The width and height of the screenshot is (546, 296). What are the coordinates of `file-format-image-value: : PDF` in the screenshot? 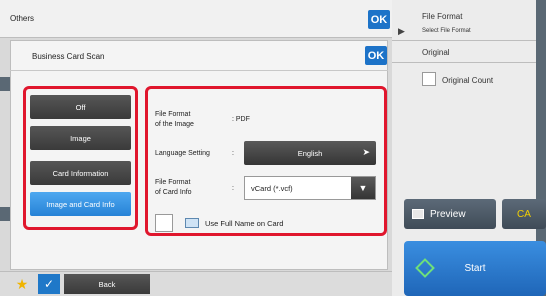 It's located at (241, 119).